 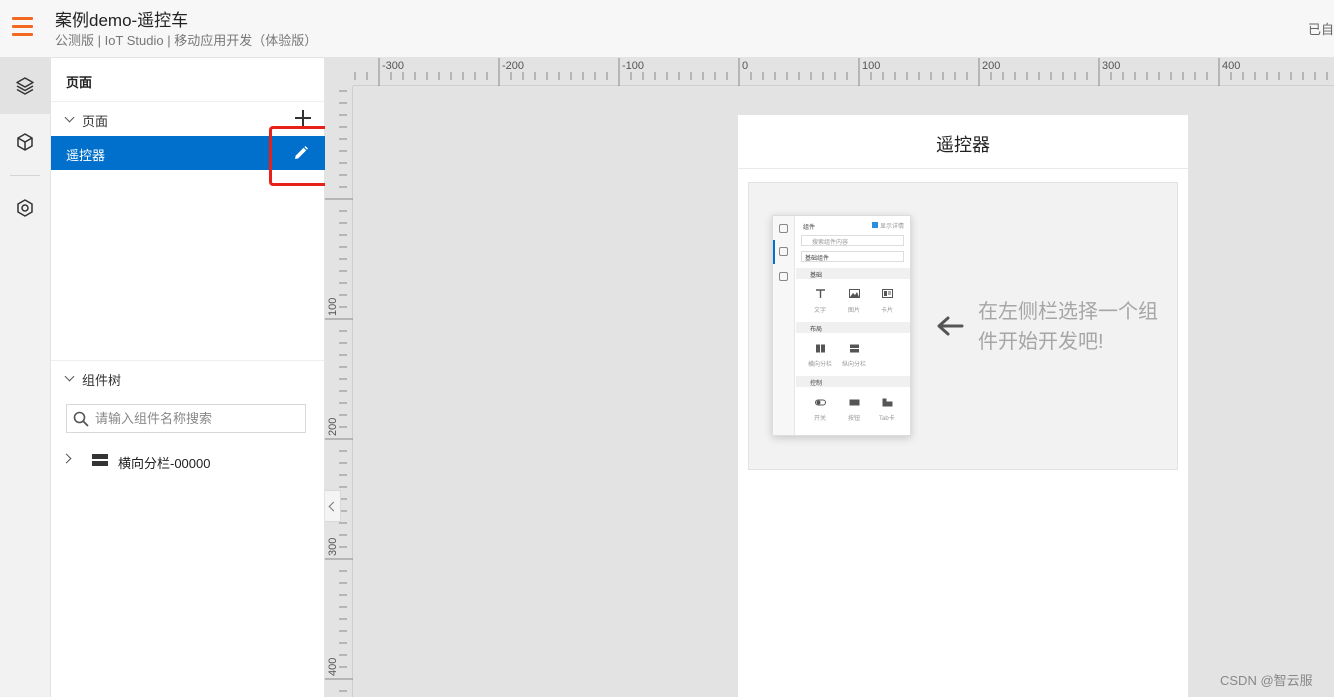 I want to click on rail-divider, so click(x=25, y=175).